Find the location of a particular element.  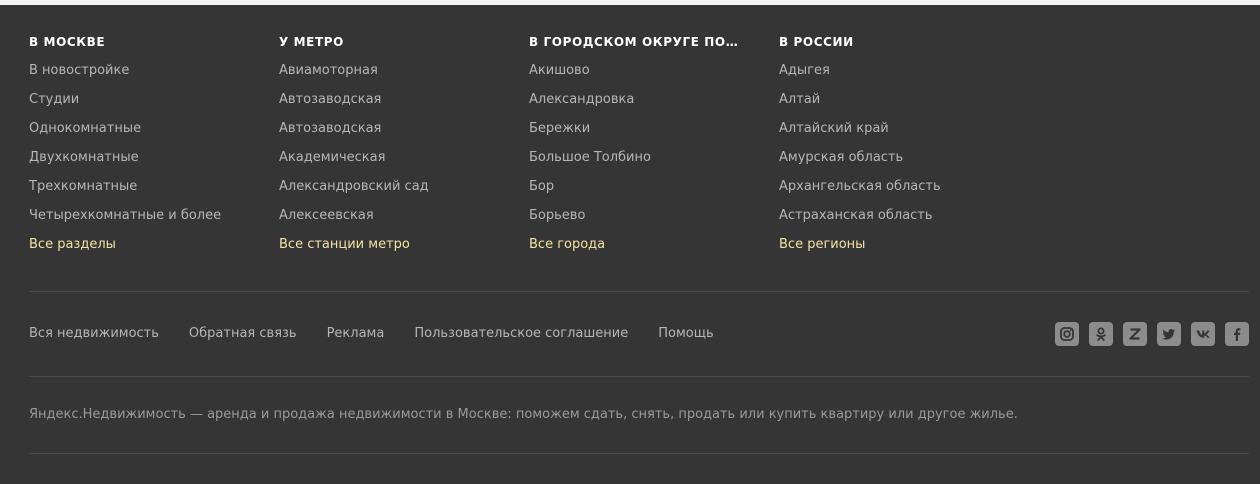

footer-link: Амурская область is located at coordinates (841, 157).